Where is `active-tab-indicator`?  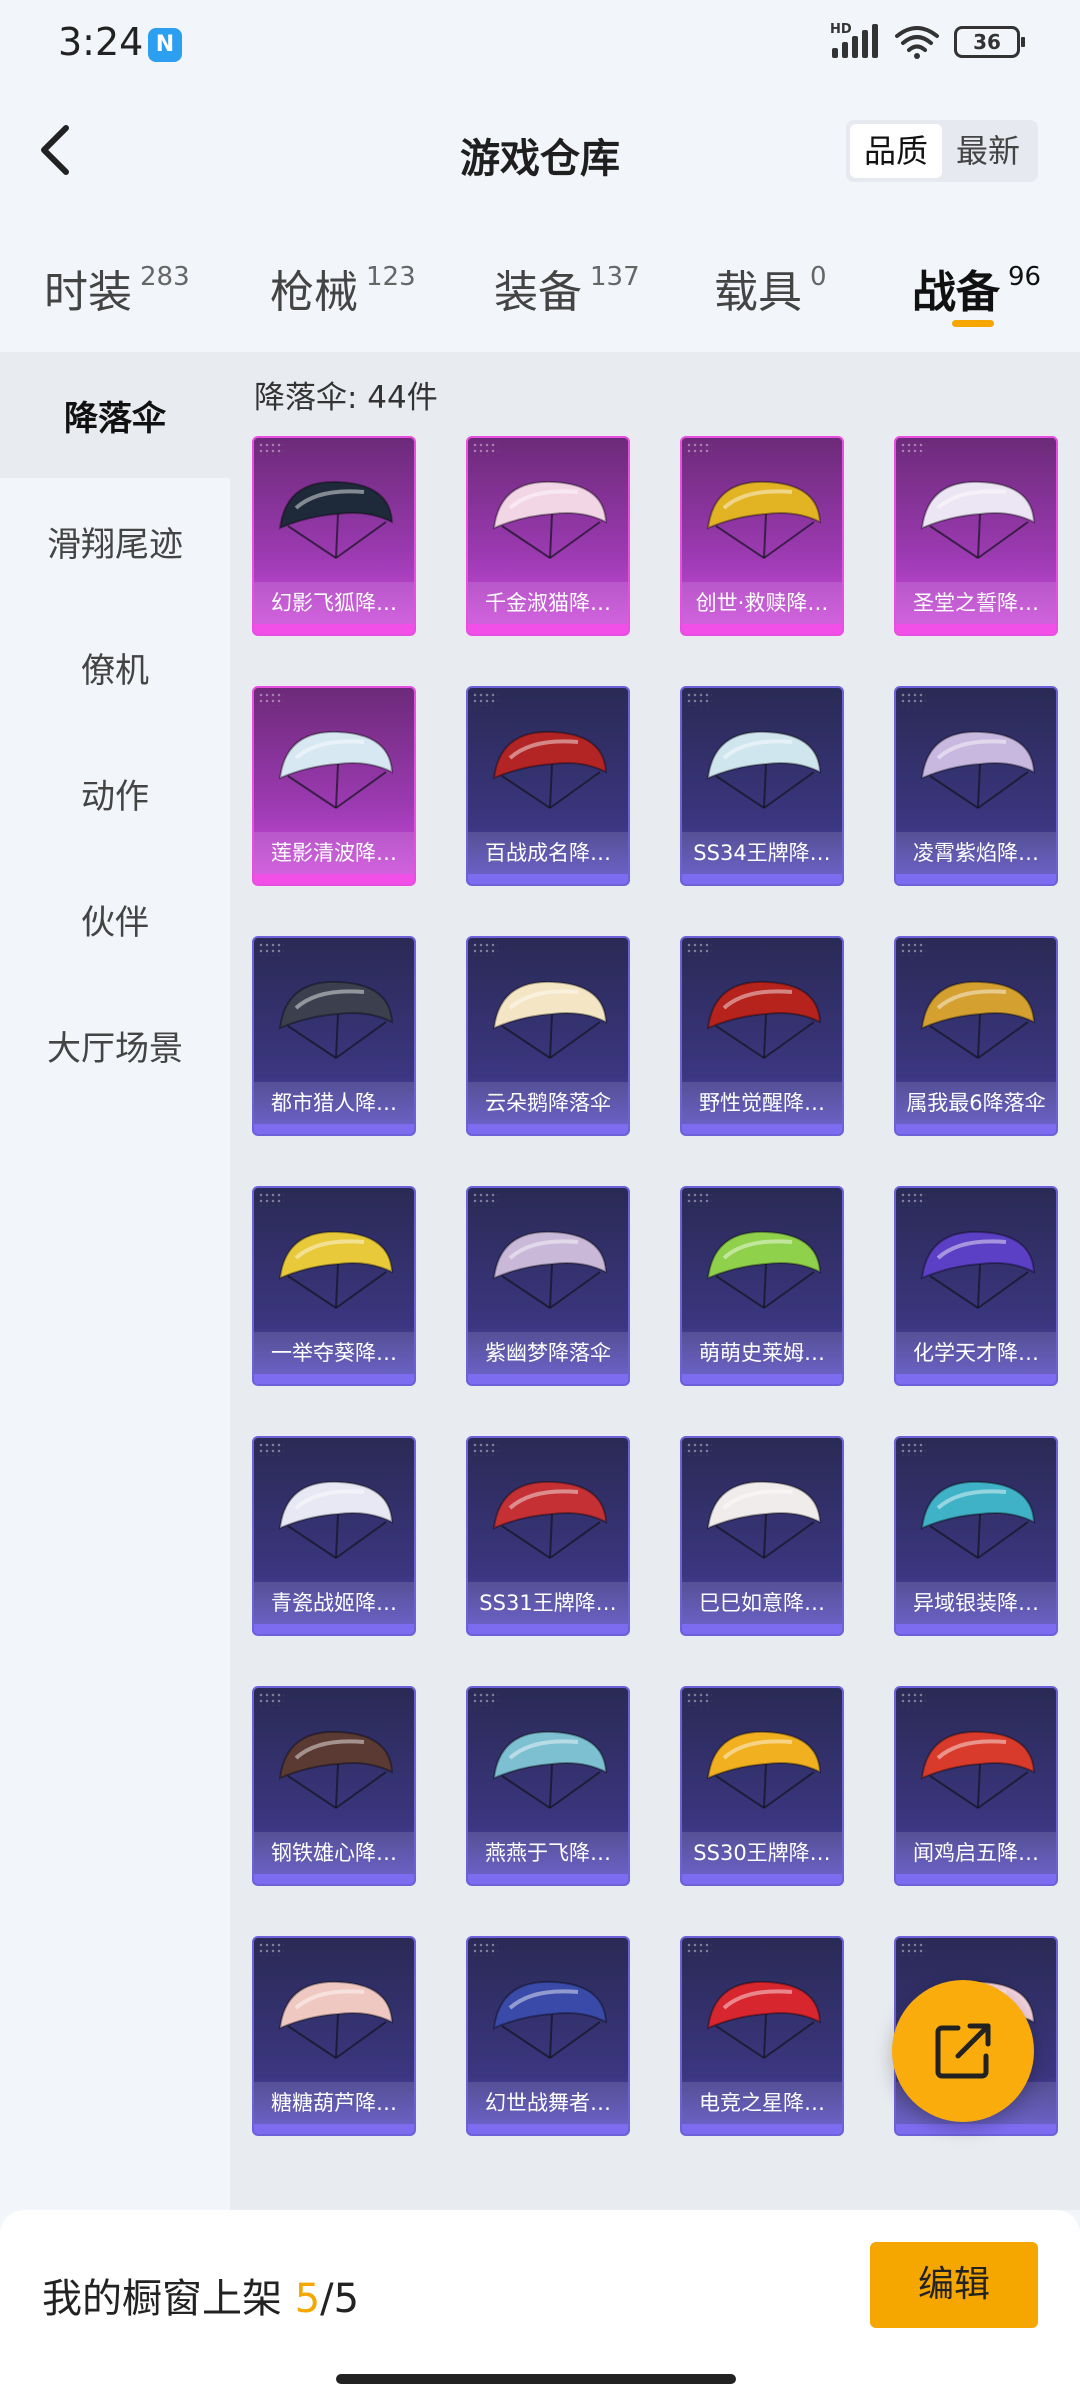
active-tab-indicator is located at coordinates (973, 323).